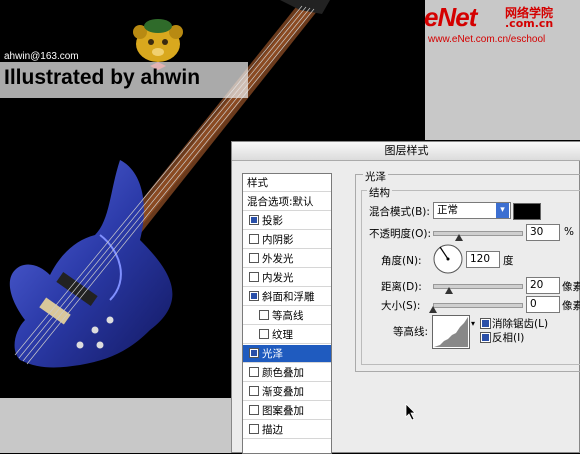 Image resolution: width=580 pixels, height=454 pixels. I want to click on opacity-slider, so click(478, 233).